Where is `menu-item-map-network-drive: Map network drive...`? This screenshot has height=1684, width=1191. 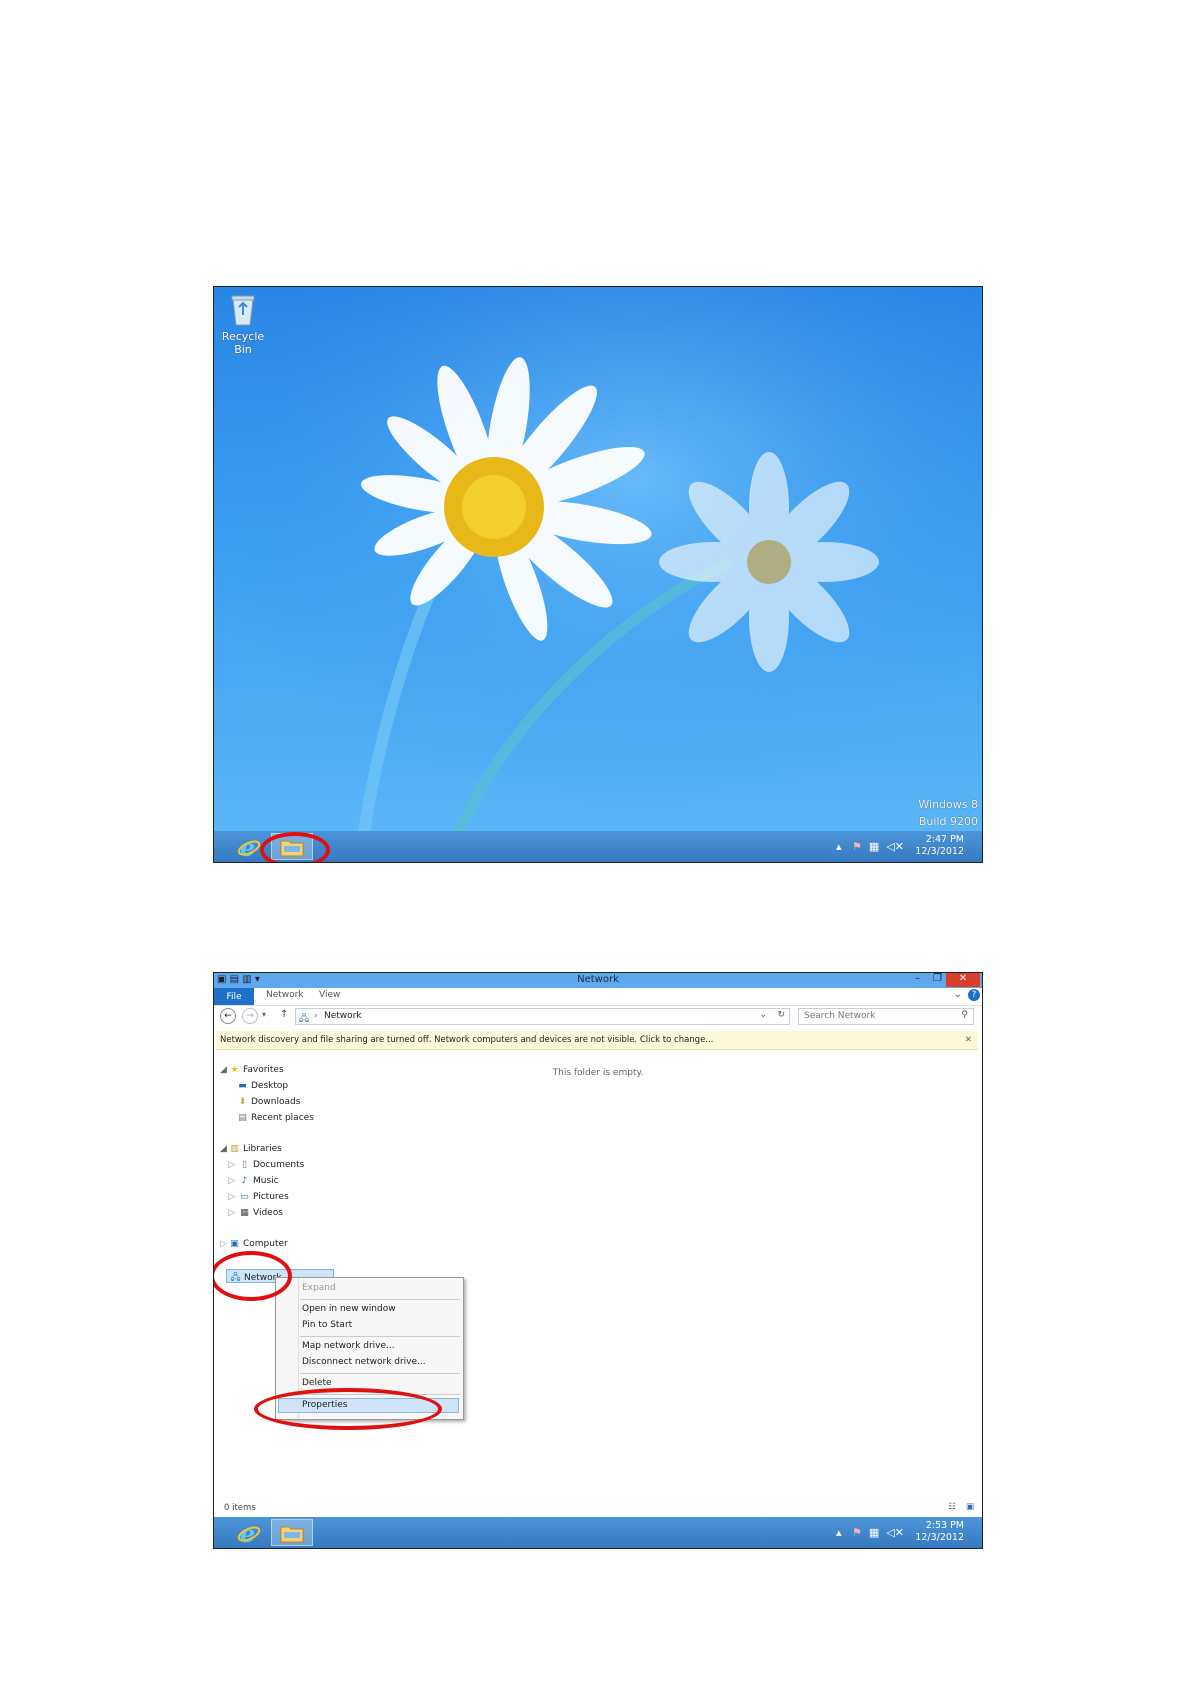
menu-item-map-network-drive: Map network drive... is located at coordinates (348, 1346).